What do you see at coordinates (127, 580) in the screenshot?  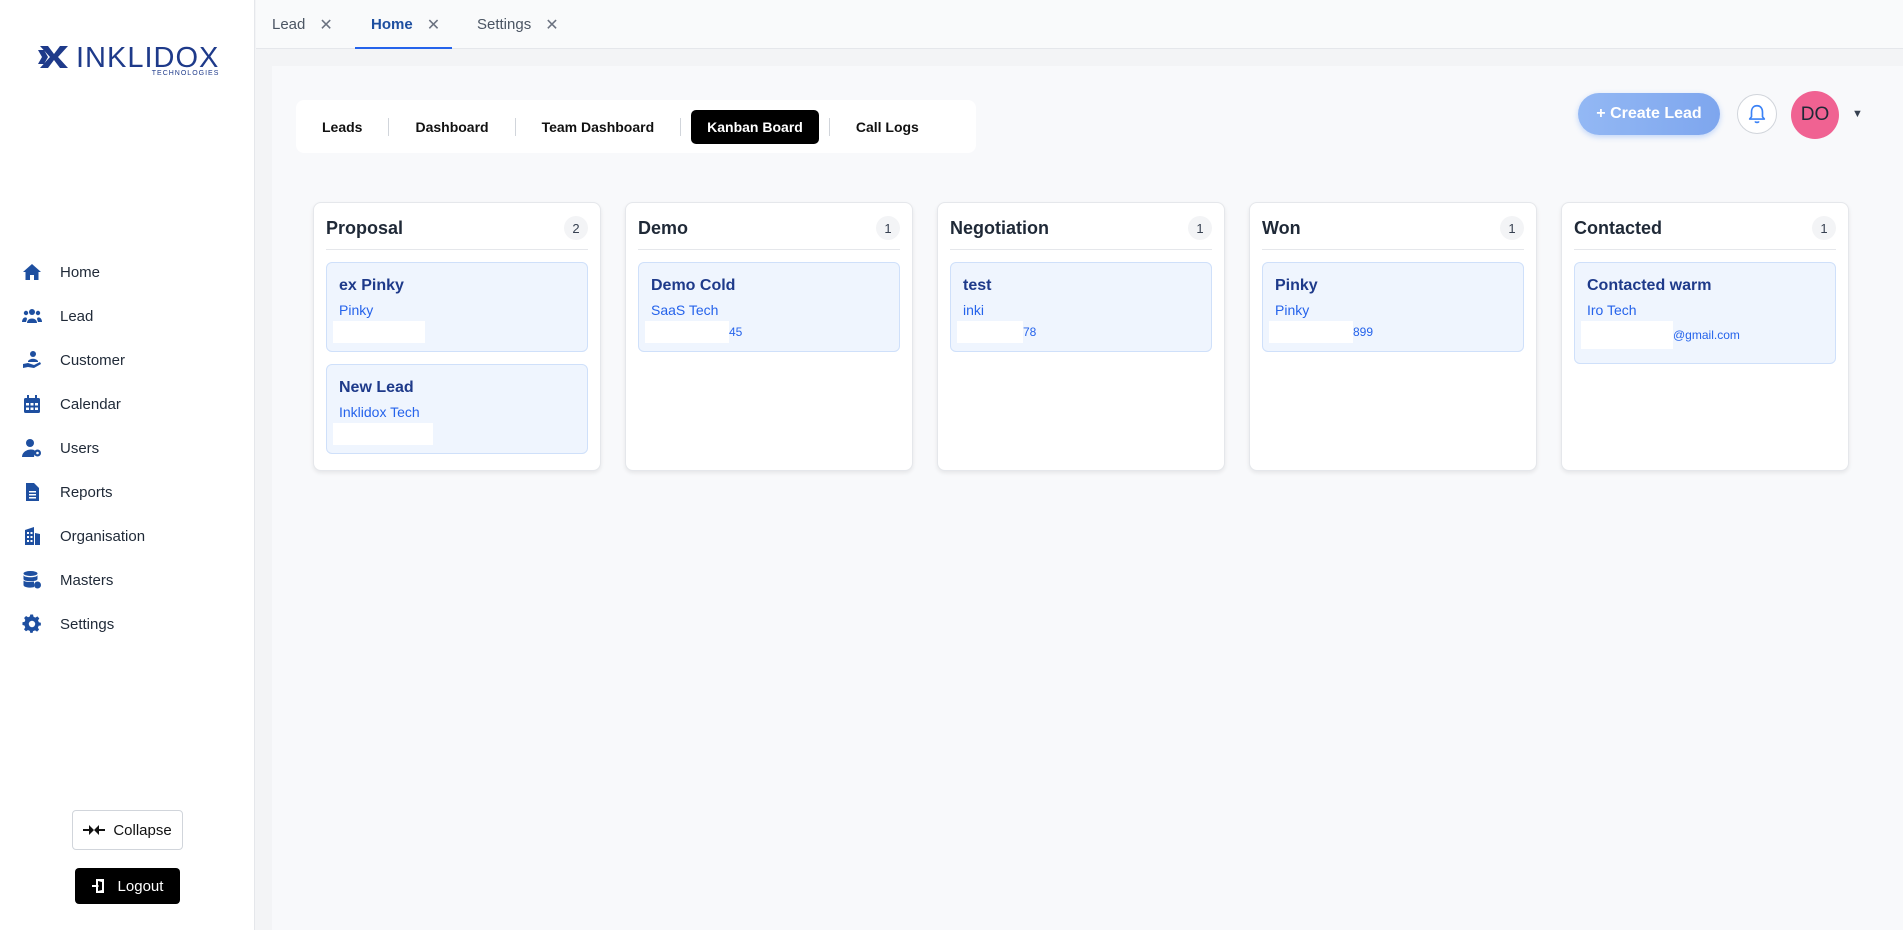 I see `sidebar-item-masters: Masters` at bounding box center [127, 580].